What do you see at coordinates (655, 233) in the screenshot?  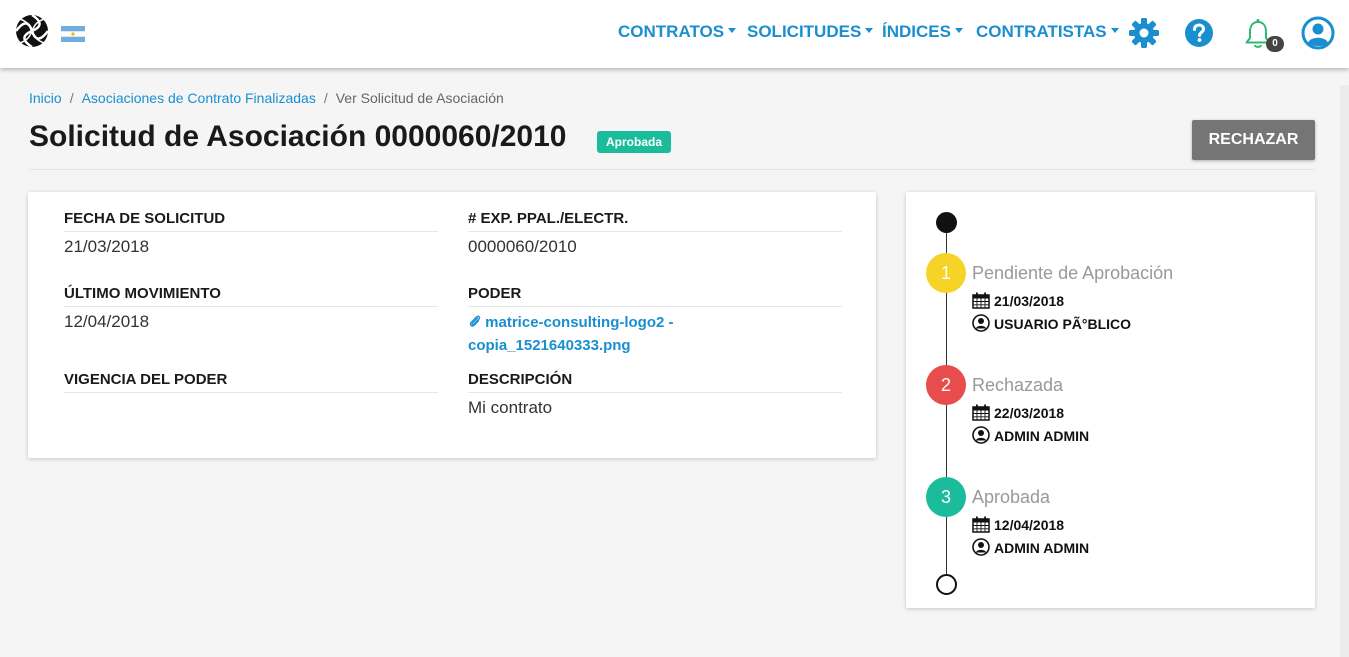 I see `field-expediente: # EXP. PPAL./ELECTR. 0000060/2010` at bounding box center [655, 233].